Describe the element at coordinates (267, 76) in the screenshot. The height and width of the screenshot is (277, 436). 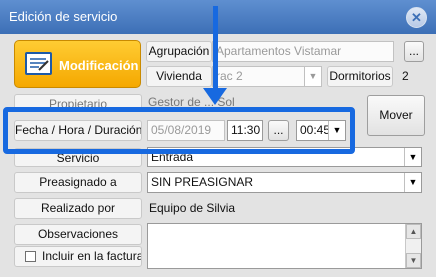
I see `vivienda-select: rac 2 ▼` at that location.